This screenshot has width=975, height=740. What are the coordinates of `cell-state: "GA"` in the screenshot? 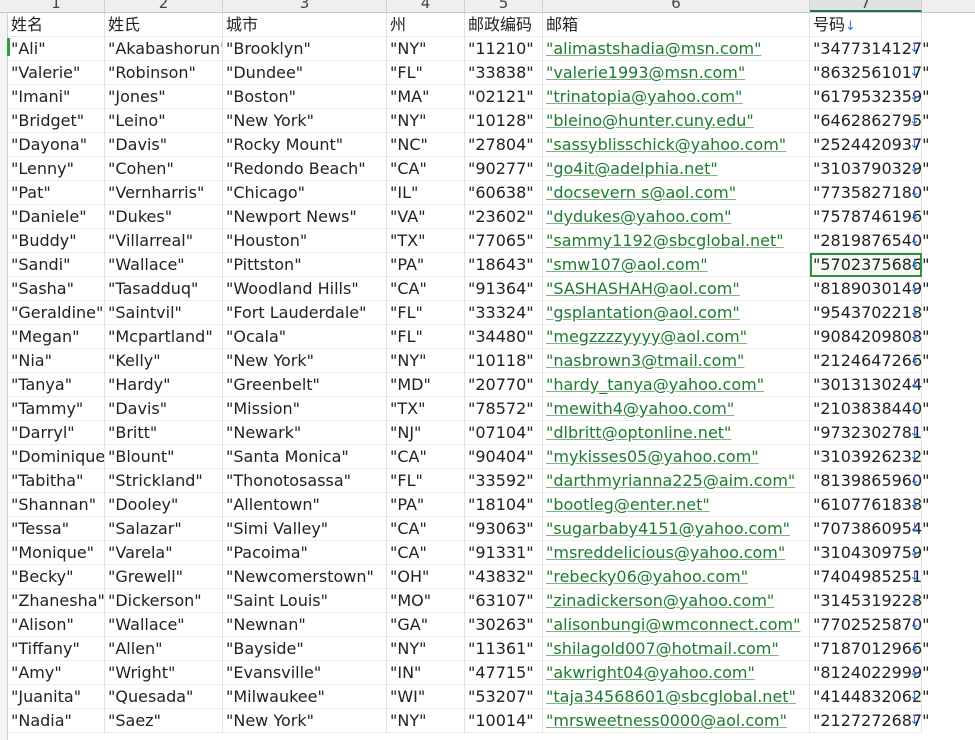 It's located at (426, 625).